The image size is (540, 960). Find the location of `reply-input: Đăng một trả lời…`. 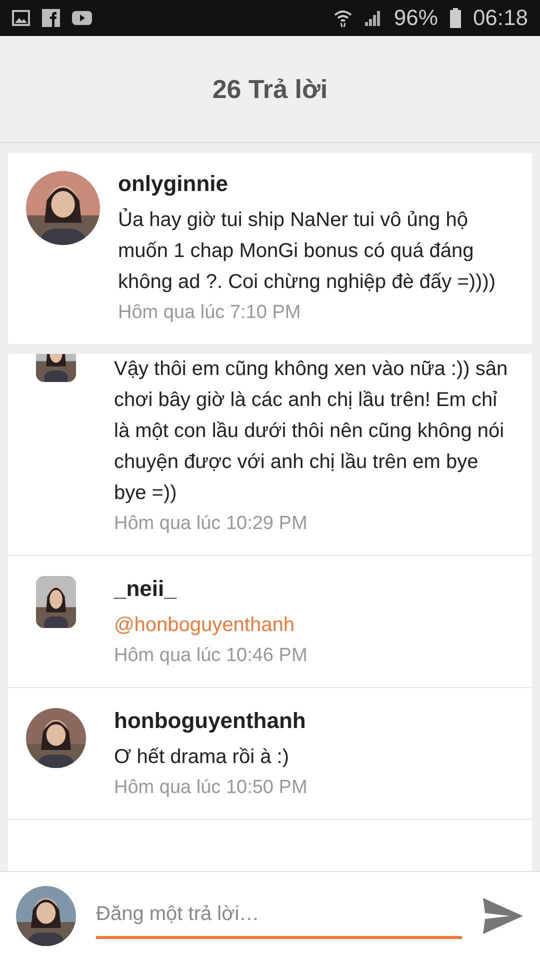

reply-input: Đăng một trả lời… is located at coordinates (279, 914).